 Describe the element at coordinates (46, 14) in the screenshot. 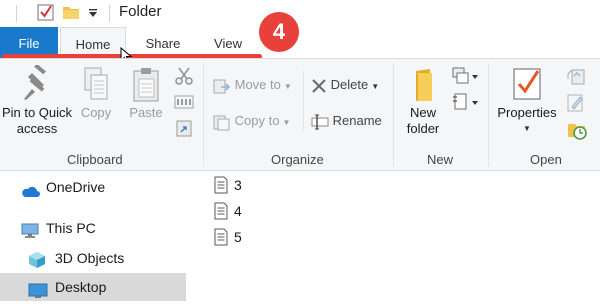

I see `checkbox-properties-icon` at that location.